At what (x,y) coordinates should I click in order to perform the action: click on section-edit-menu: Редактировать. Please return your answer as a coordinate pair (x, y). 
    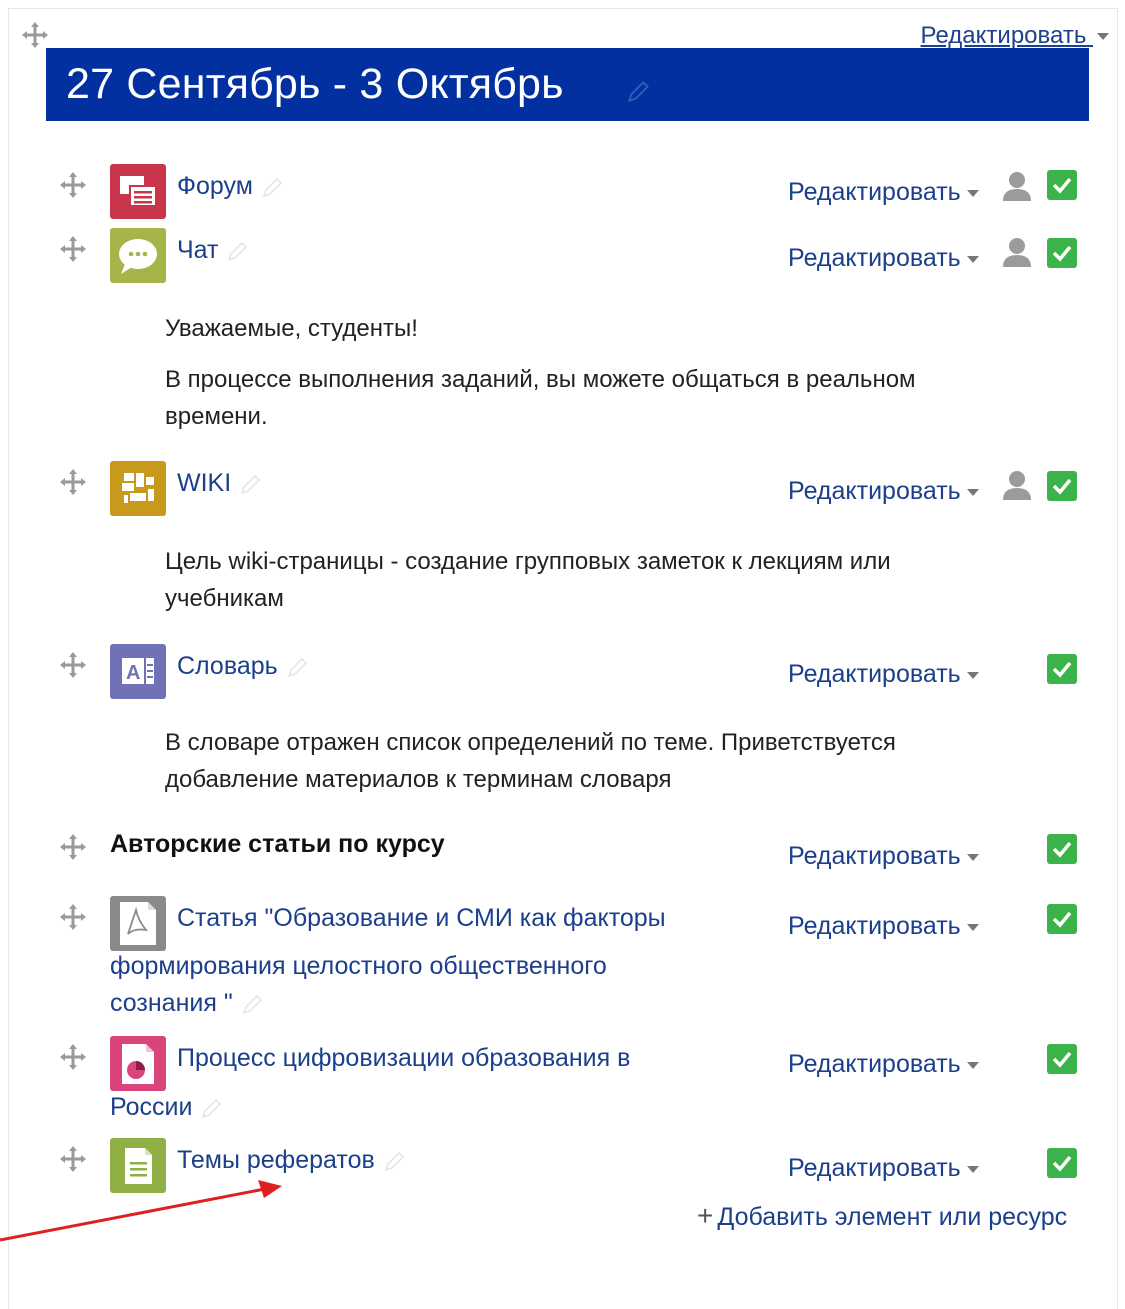
    Looking at the image, I should click on (1015, 36).